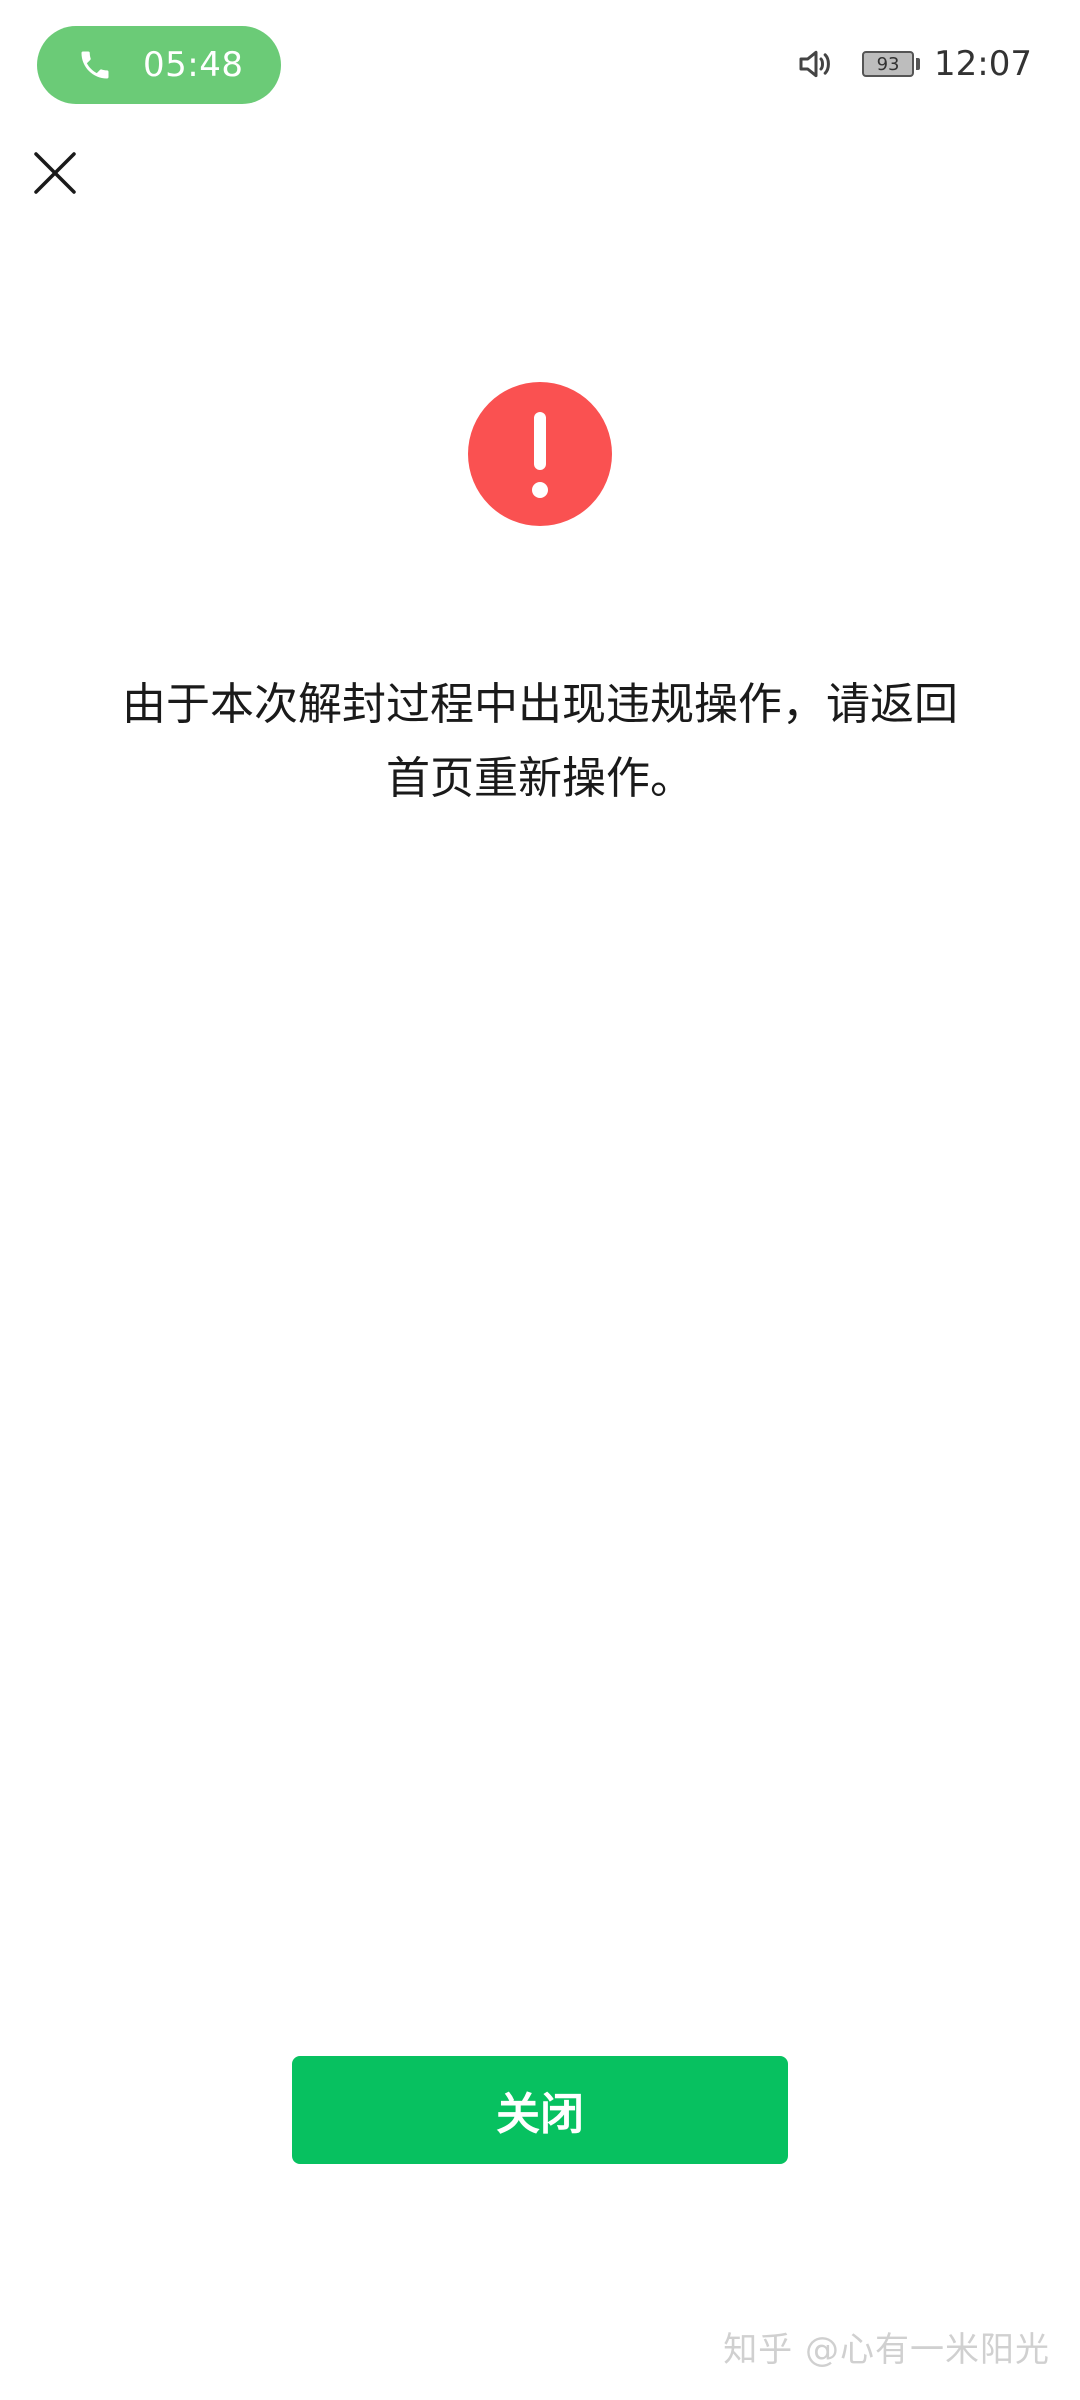 Image resolution: width=1080 pixels, height=2400 pixels. What do you see at coordinates (540, 704) in the screenshot?
I see `error-message-line1: 由于本次解封过程中出现违规操作，请返回` at bounding box center [540, 704].